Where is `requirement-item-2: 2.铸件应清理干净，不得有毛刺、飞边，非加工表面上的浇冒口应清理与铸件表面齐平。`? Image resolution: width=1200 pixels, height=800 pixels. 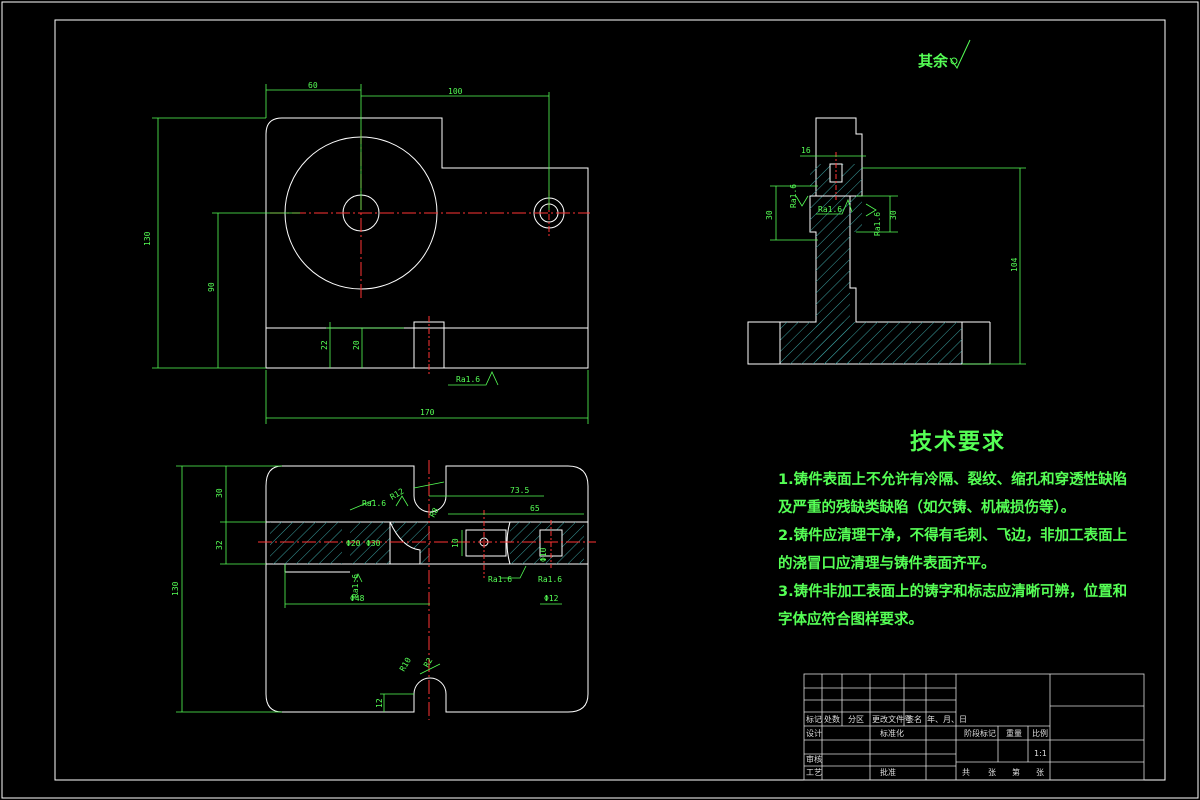 requirement-item-2: 2.铸件应清理干净，不得有毛刺、飞边，非加工表面上的浇冒口应清理与铸件表面齐平。 is located at coordinates (953, 550).